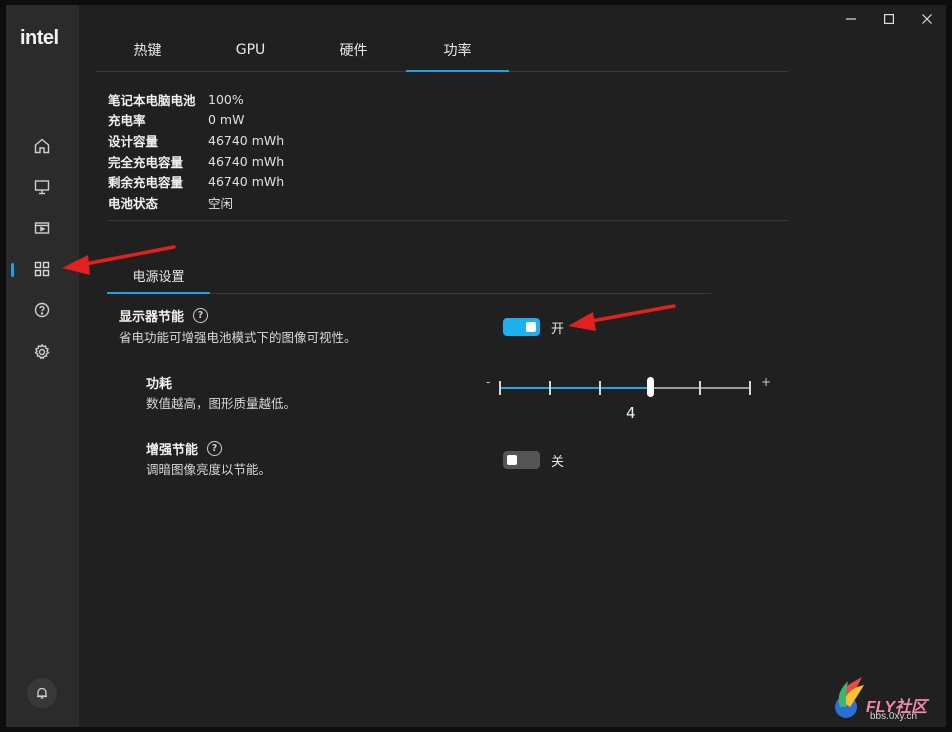 The height and width of the screenshot is (732, 952). I want to click on slider-increase-button: +, so click(766, 382).